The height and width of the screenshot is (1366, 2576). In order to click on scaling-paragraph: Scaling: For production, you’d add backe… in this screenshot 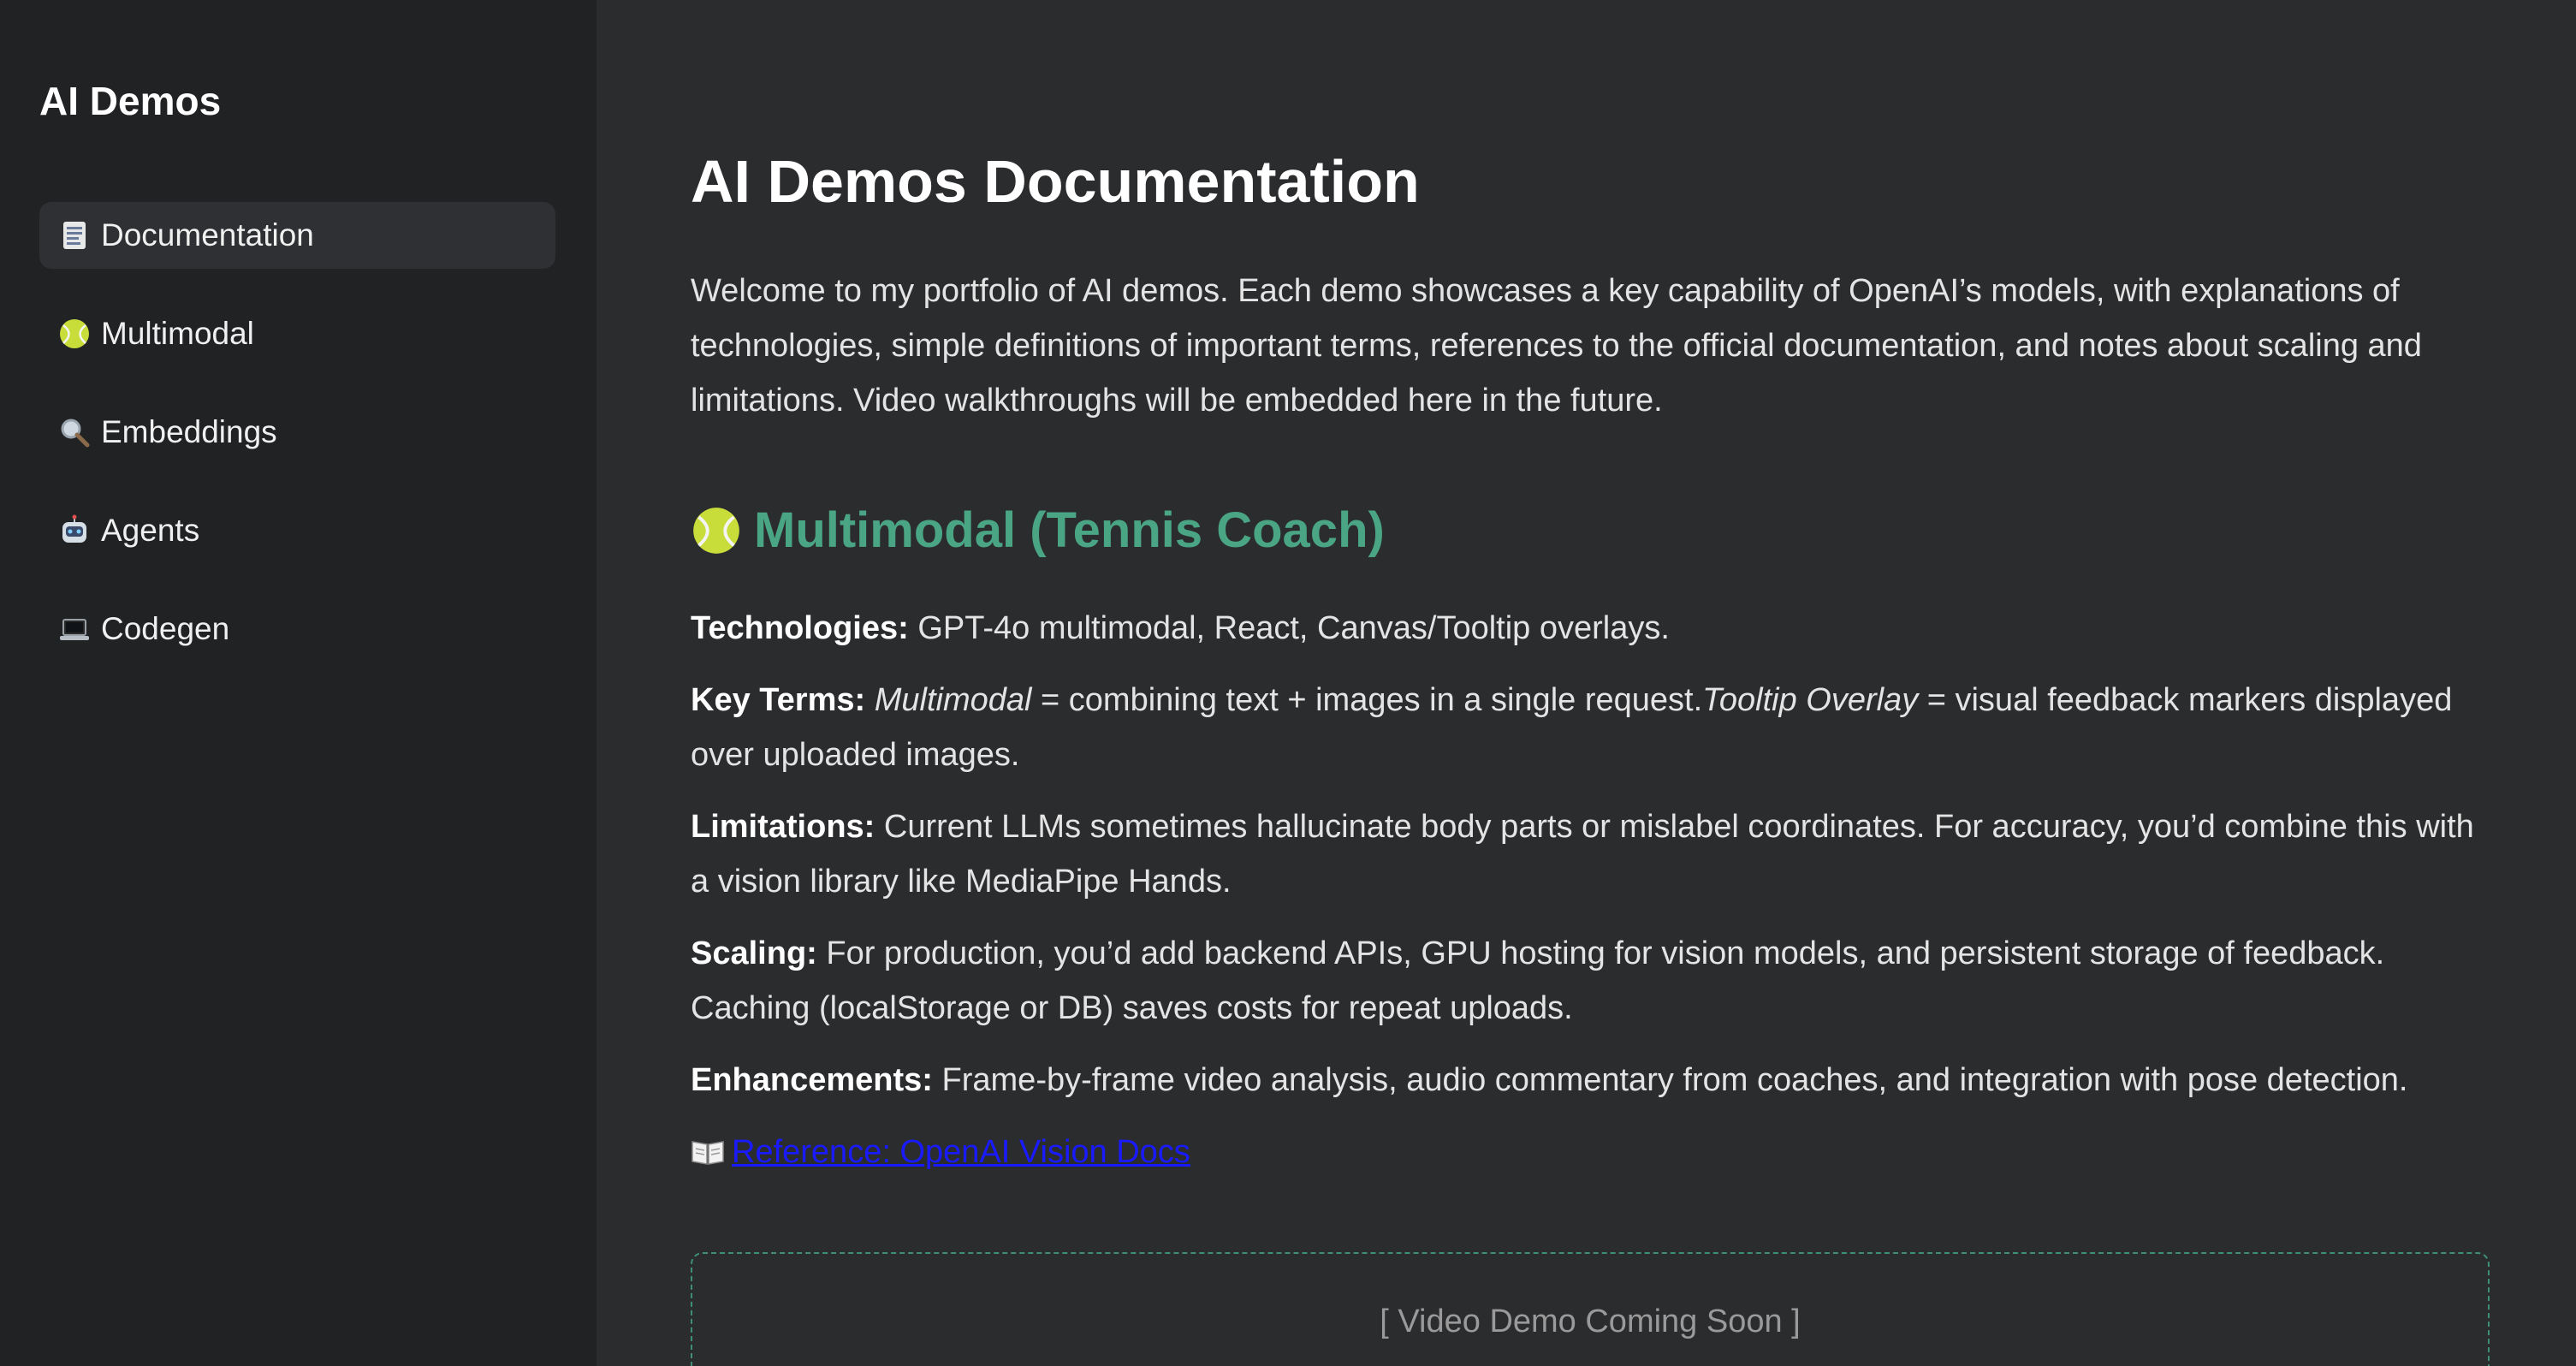, I will do `click(1592, 981)`.